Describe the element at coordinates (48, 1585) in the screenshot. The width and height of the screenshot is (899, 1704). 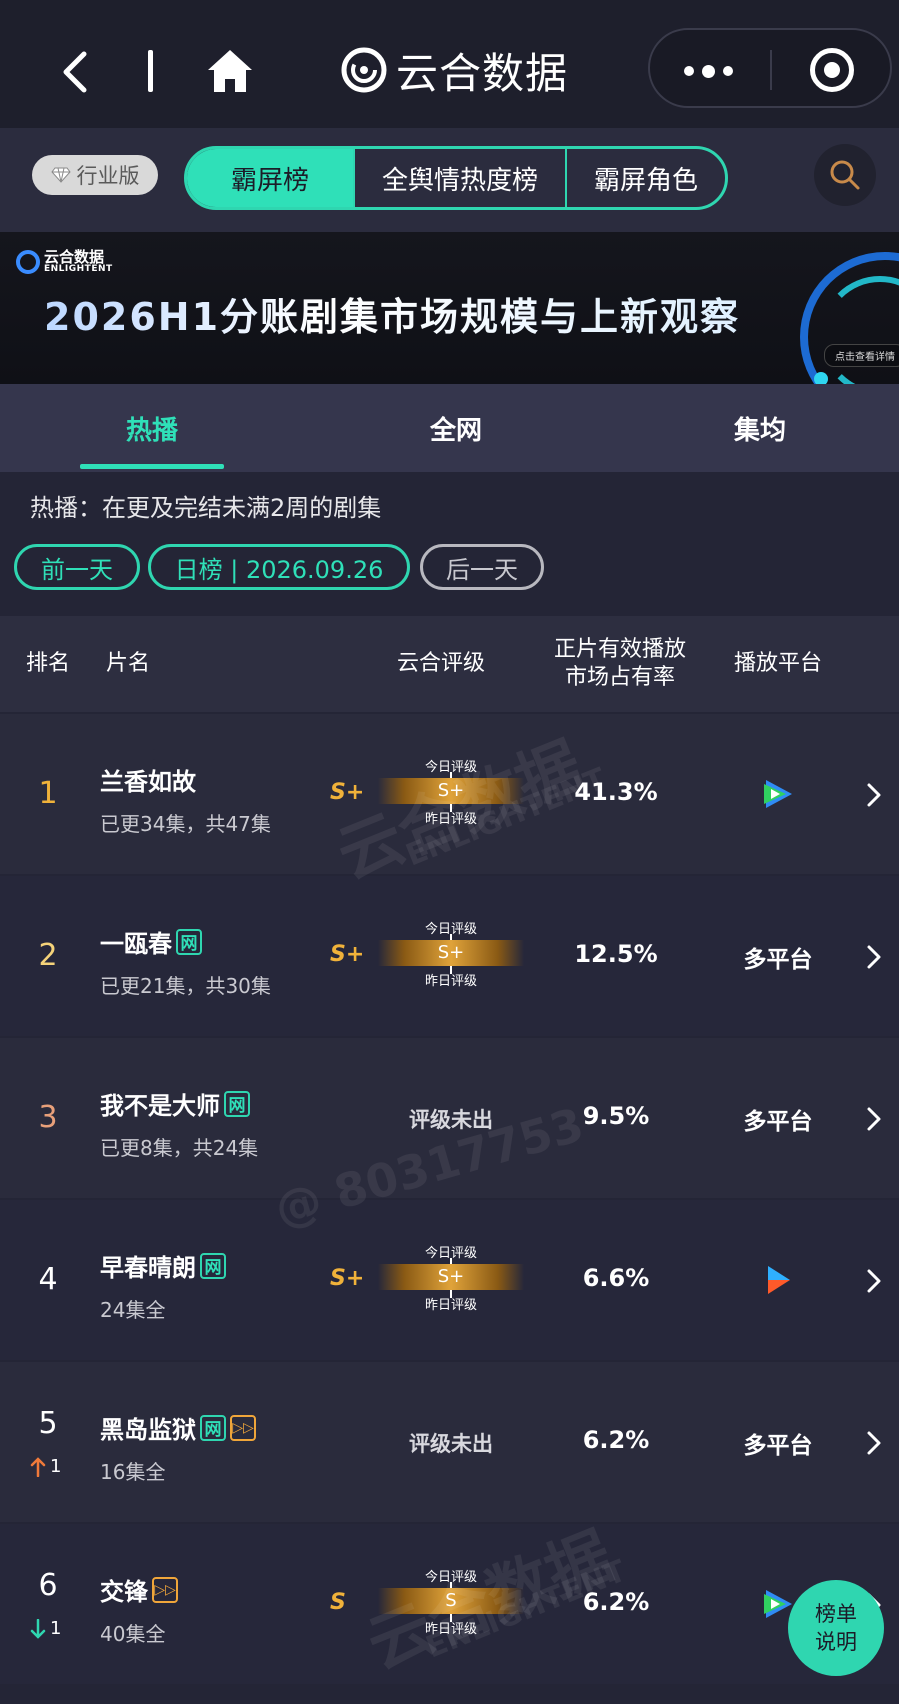
I see `rank-number: 6` at that location.